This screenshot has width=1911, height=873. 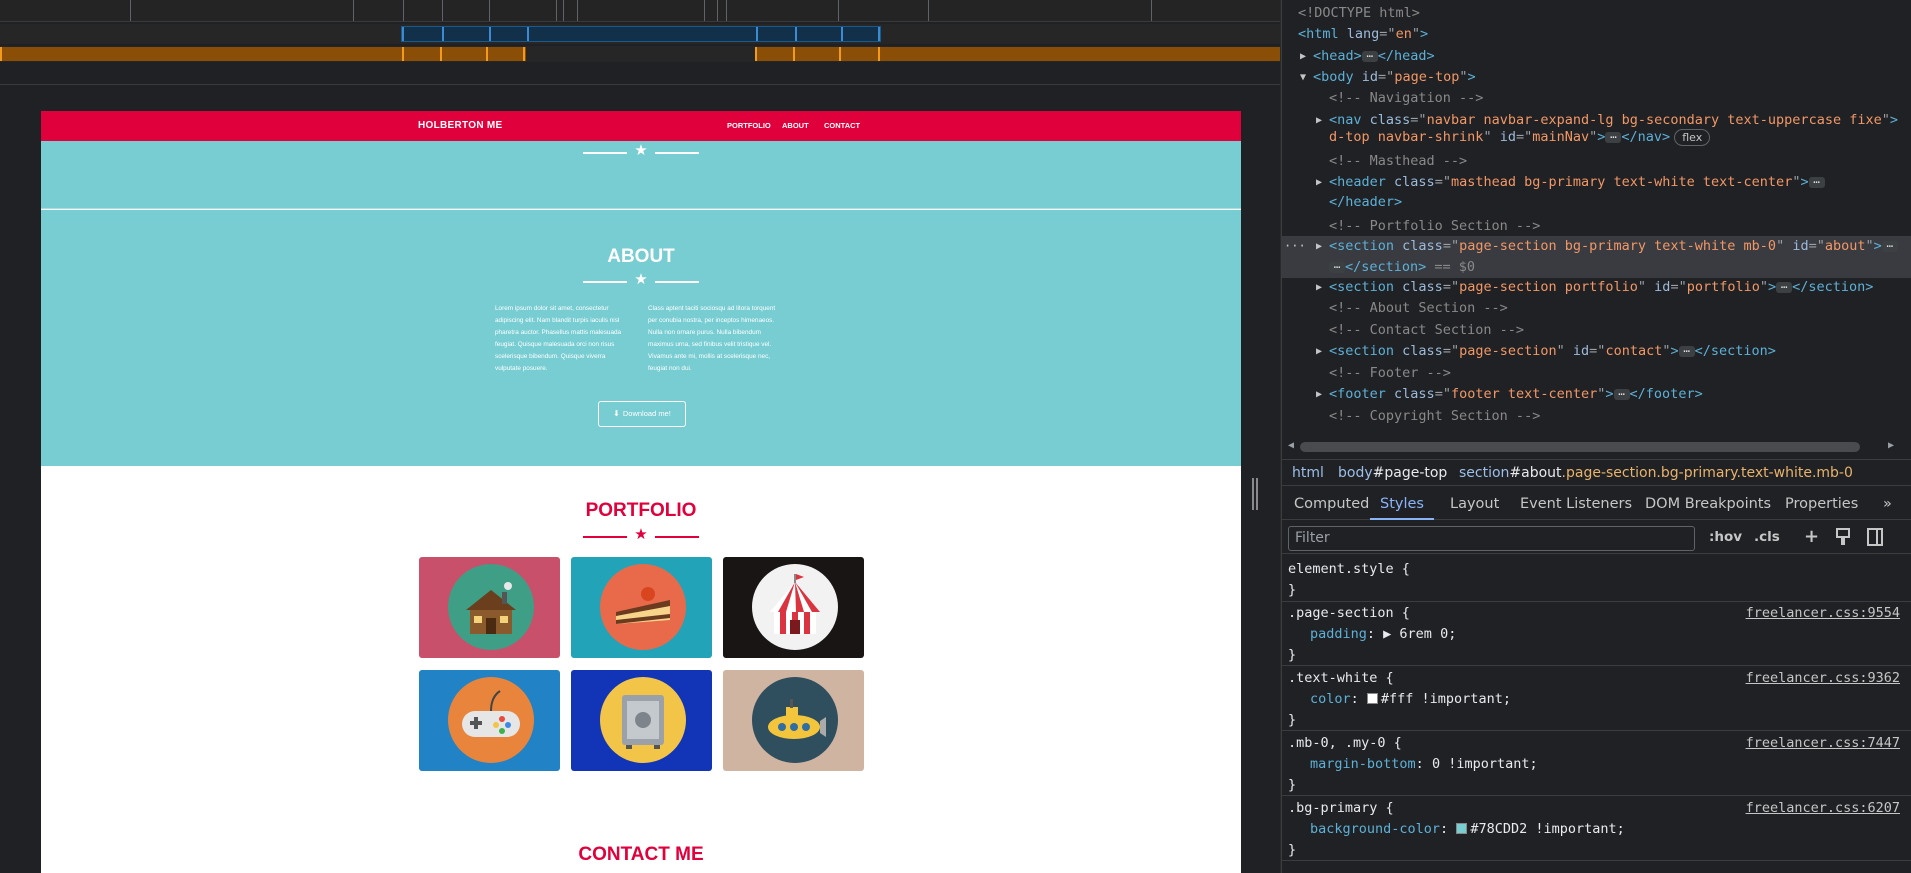 I want to click on tree-node: <!-- Masthead -->, so click(x=1596, y=161).